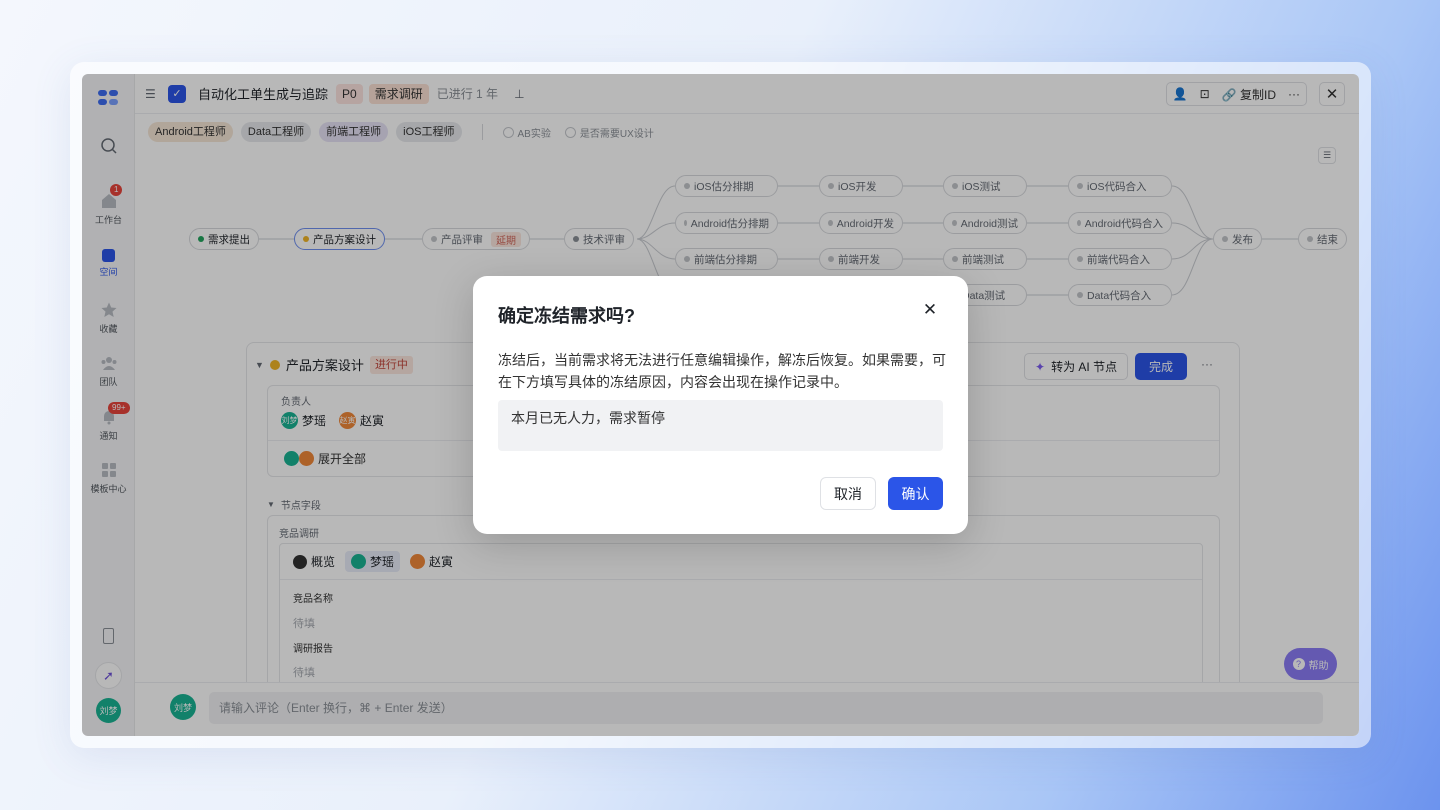  I want to click on reason-text: 本月已无人力，需求暂停, so click(588, 418).